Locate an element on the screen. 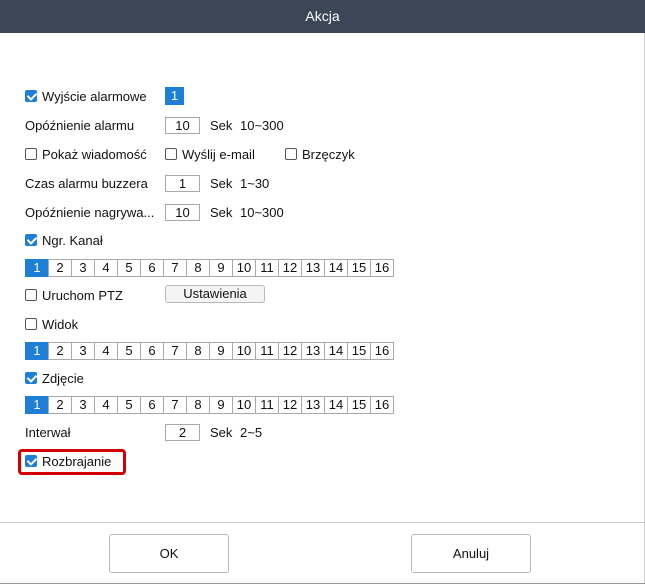  snapshot-channel-selector: 1 2 3 4 5 6 7 8 9 10 11 12 13 14 15 16 is located at coordinates (209, 405).